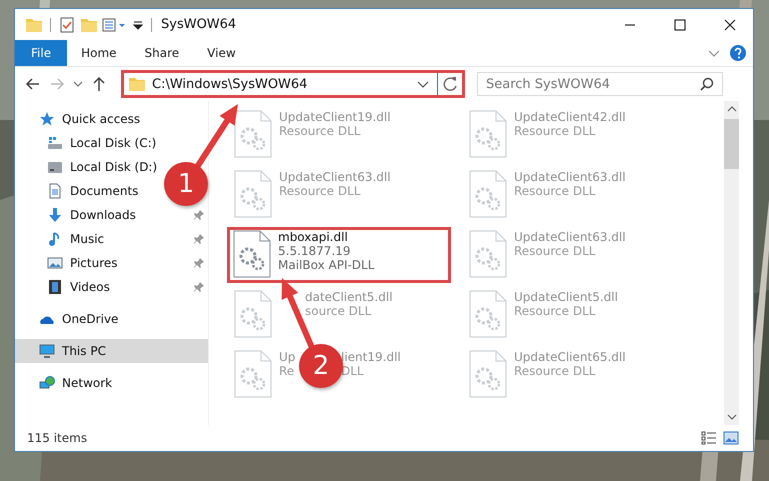  What do you see at coordinates (313, 237) in the screenshot?
I see `file-name: mboxapi.dll` at bounding box center [313, 237].